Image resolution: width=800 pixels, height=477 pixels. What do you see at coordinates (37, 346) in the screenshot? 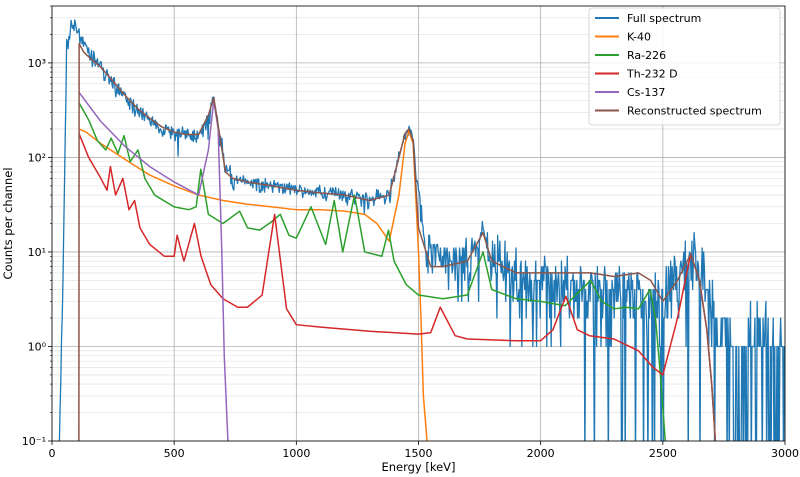
I see `y-tick-label: 10⁰` at bounding box center [37, 346].